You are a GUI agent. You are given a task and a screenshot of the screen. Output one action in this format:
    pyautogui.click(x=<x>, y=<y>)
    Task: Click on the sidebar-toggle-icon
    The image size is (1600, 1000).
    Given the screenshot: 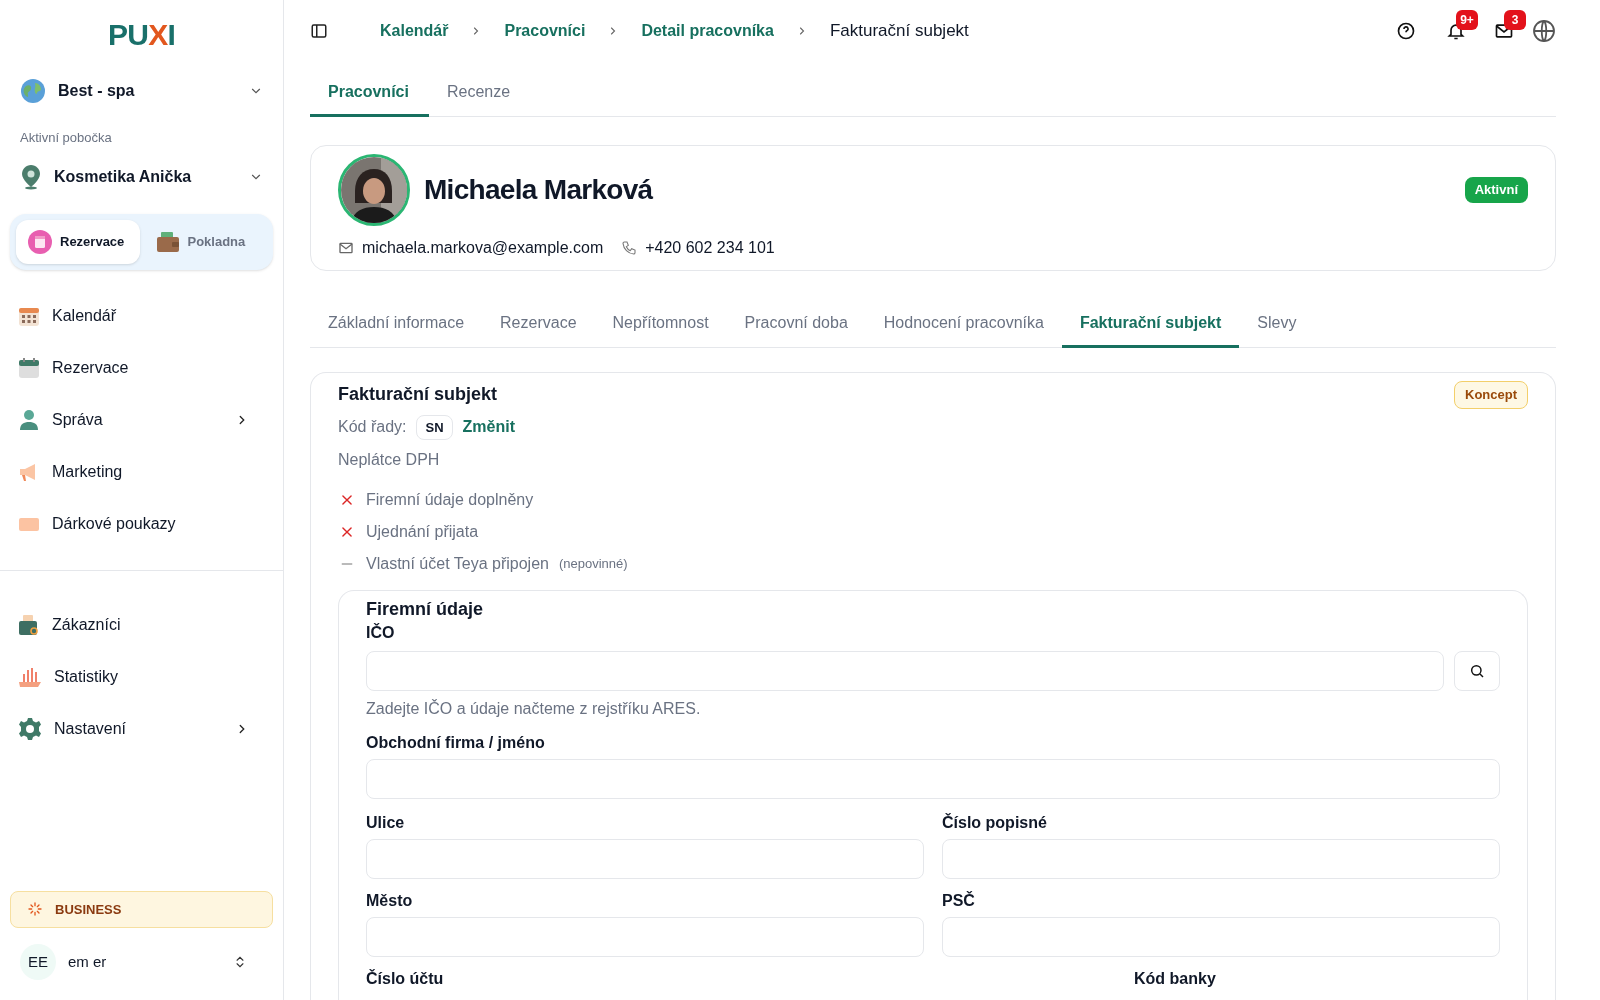 What is the action you would take?
    pyautogui.click(x=319, y=31)
    